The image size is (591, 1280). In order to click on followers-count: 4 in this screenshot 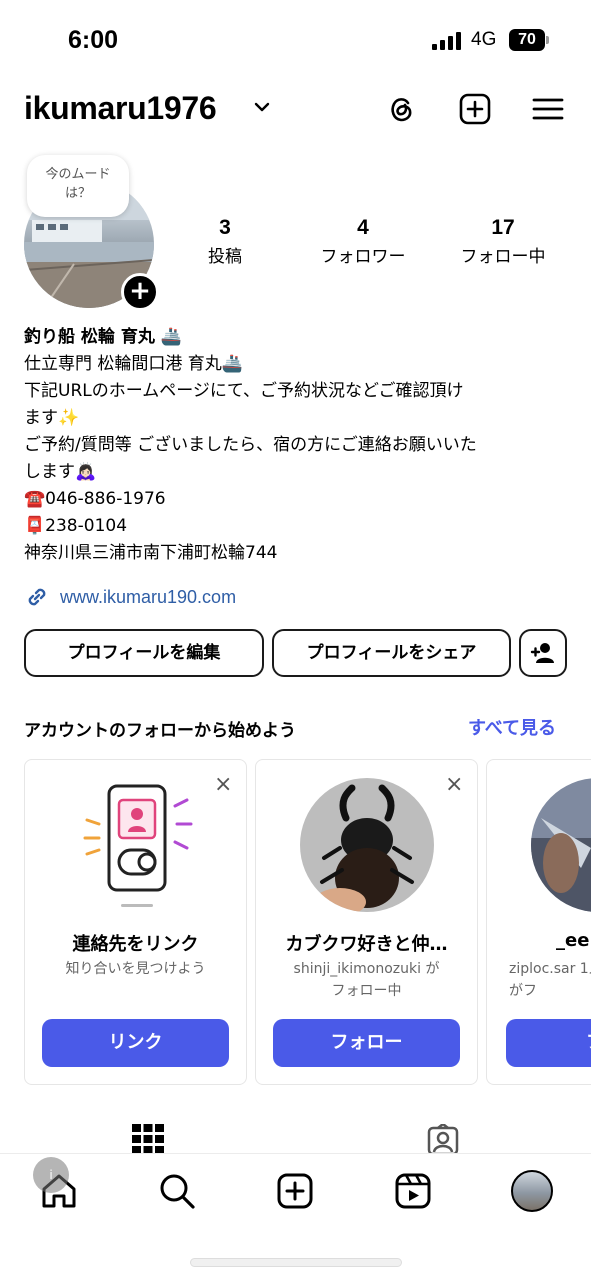, I will do `click(363, 227)`.